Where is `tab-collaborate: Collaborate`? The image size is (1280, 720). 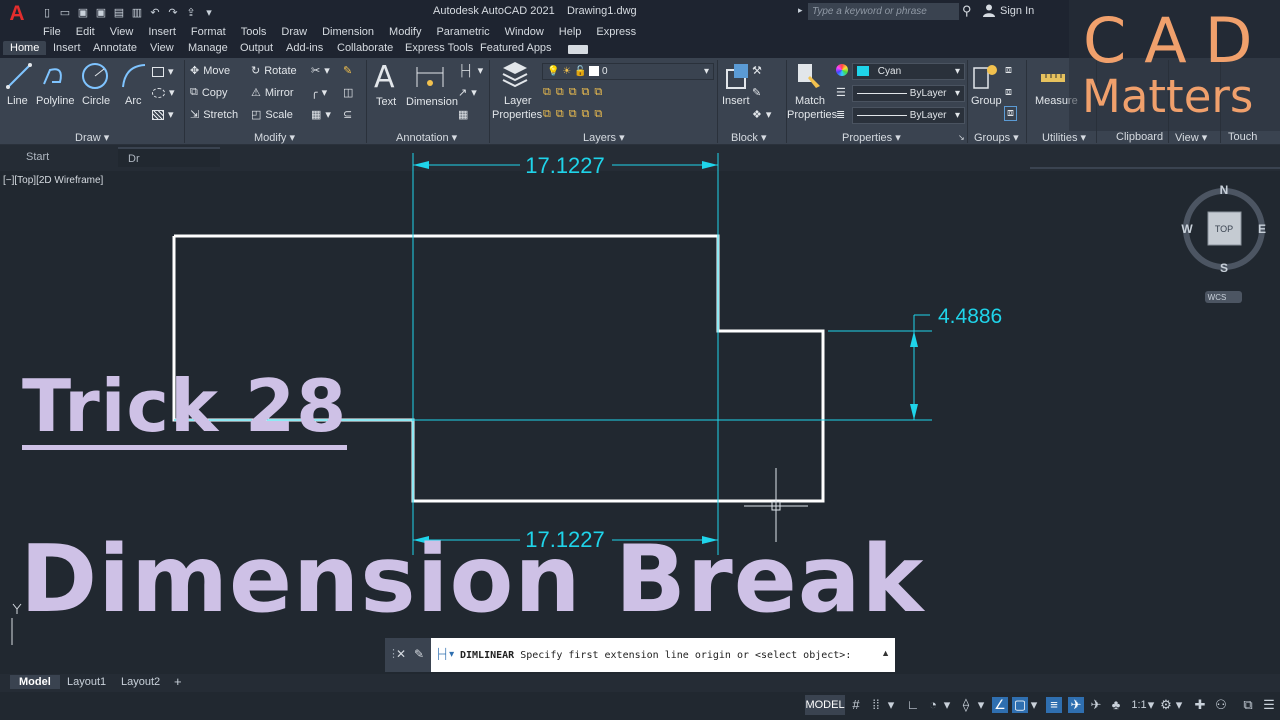
tab-collaborate: Collaborate is located at coordinates (365, 48).